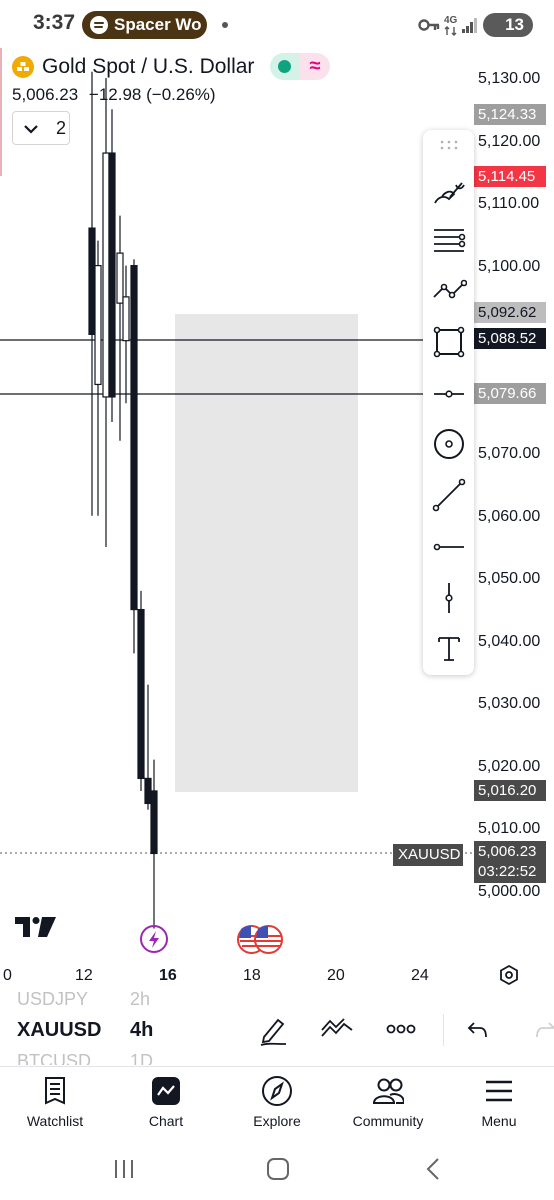  I want to click on back-icon, so click(433, 1169).